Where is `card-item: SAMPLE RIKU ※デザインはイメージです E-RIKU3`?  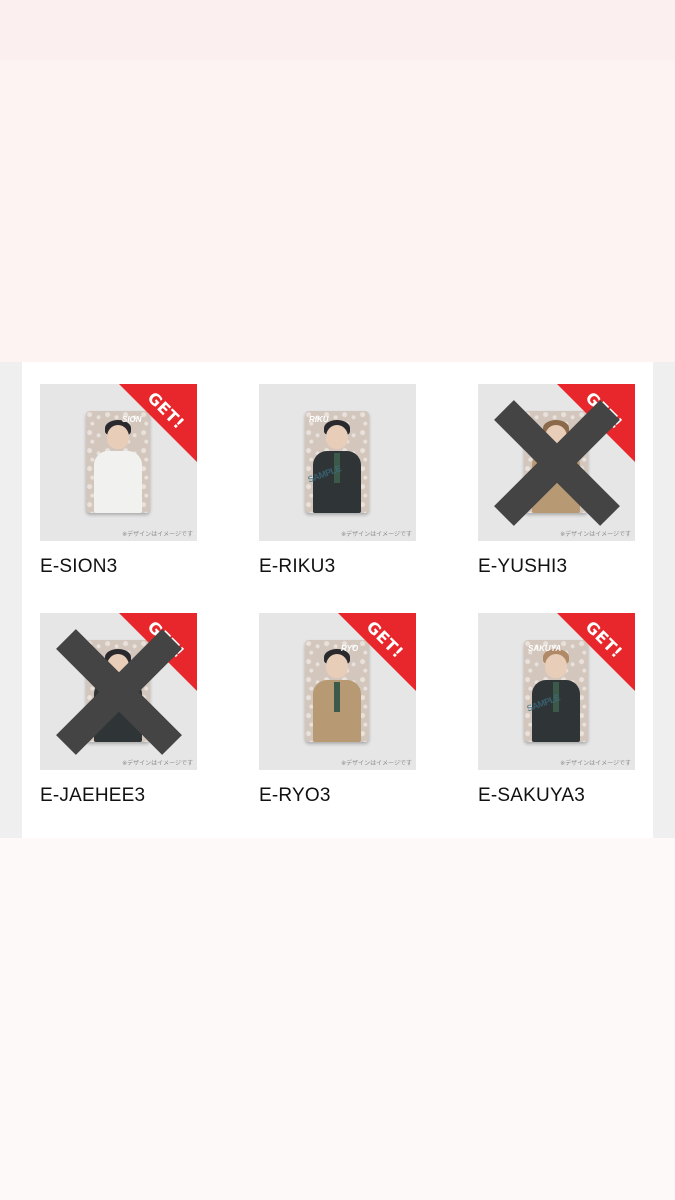
card-item: SAMPLE RIKU ※デザインはイメージです E-RIKU3 is located at coordinates (337, 489).